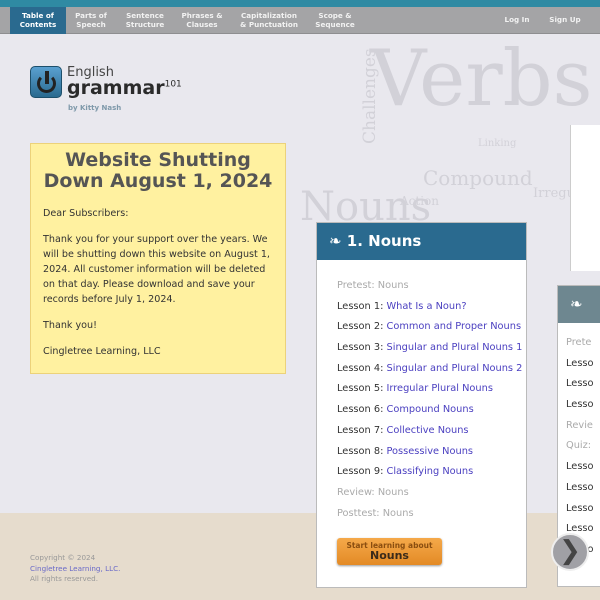 The height and width of the screenshot is (600, 600). Describe the element at coordinates (573, 343) in the screenshot. I see `lesson-item: Prete` at that location.